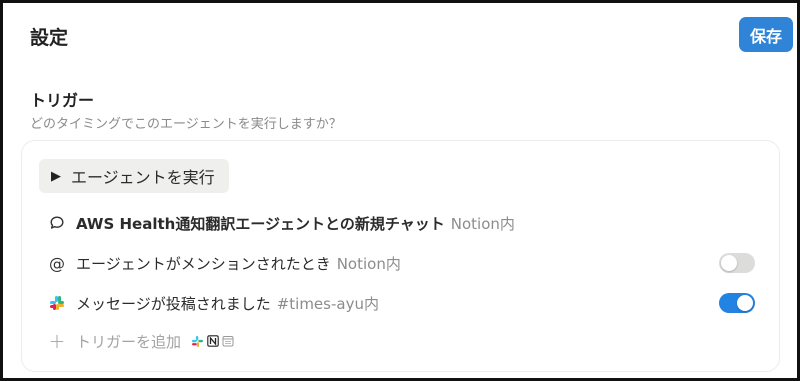 The image size is (800, 381). Describe the element at coordinates (400, 341) in the screenshot. I see `add-trigger-button: + トリガーを追加` at that location.